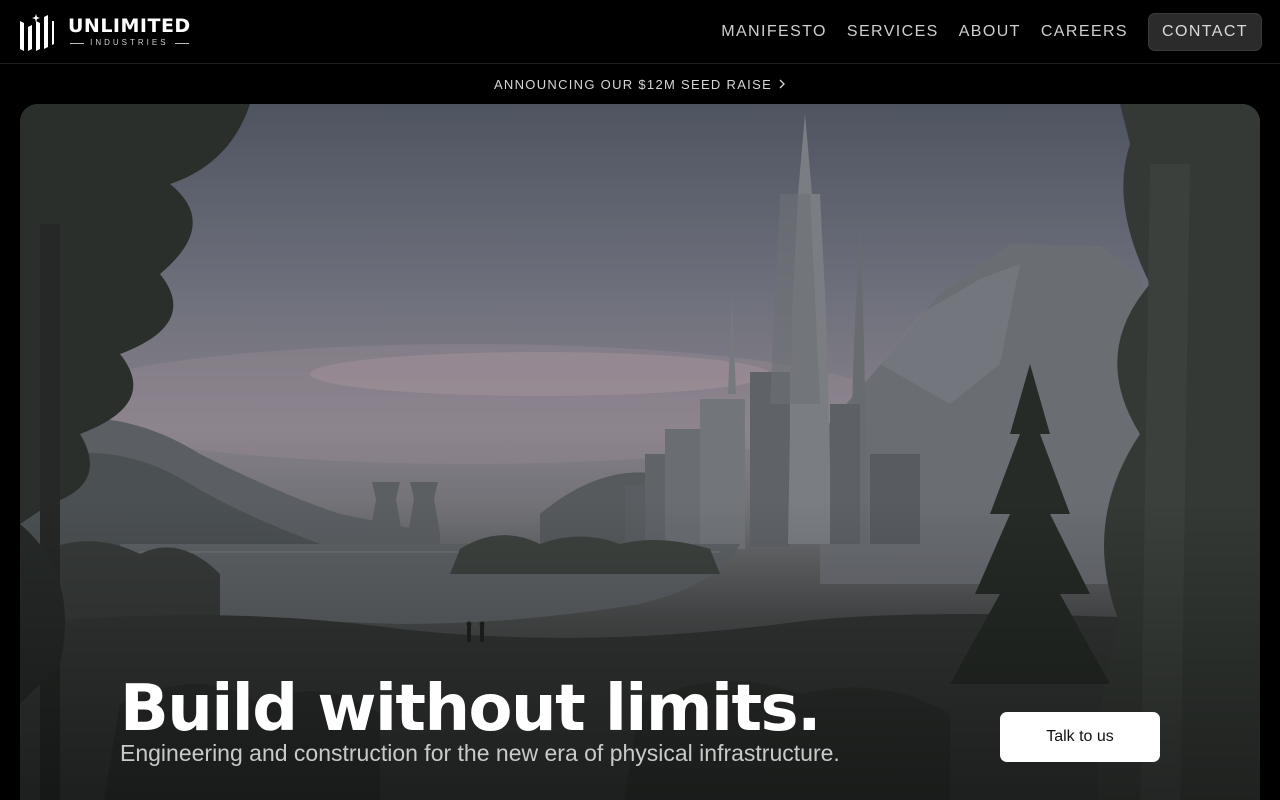  Describe the element at coordinates (1205, 32) in the screenshot. I see `contact-button: CONTACT` at that location.